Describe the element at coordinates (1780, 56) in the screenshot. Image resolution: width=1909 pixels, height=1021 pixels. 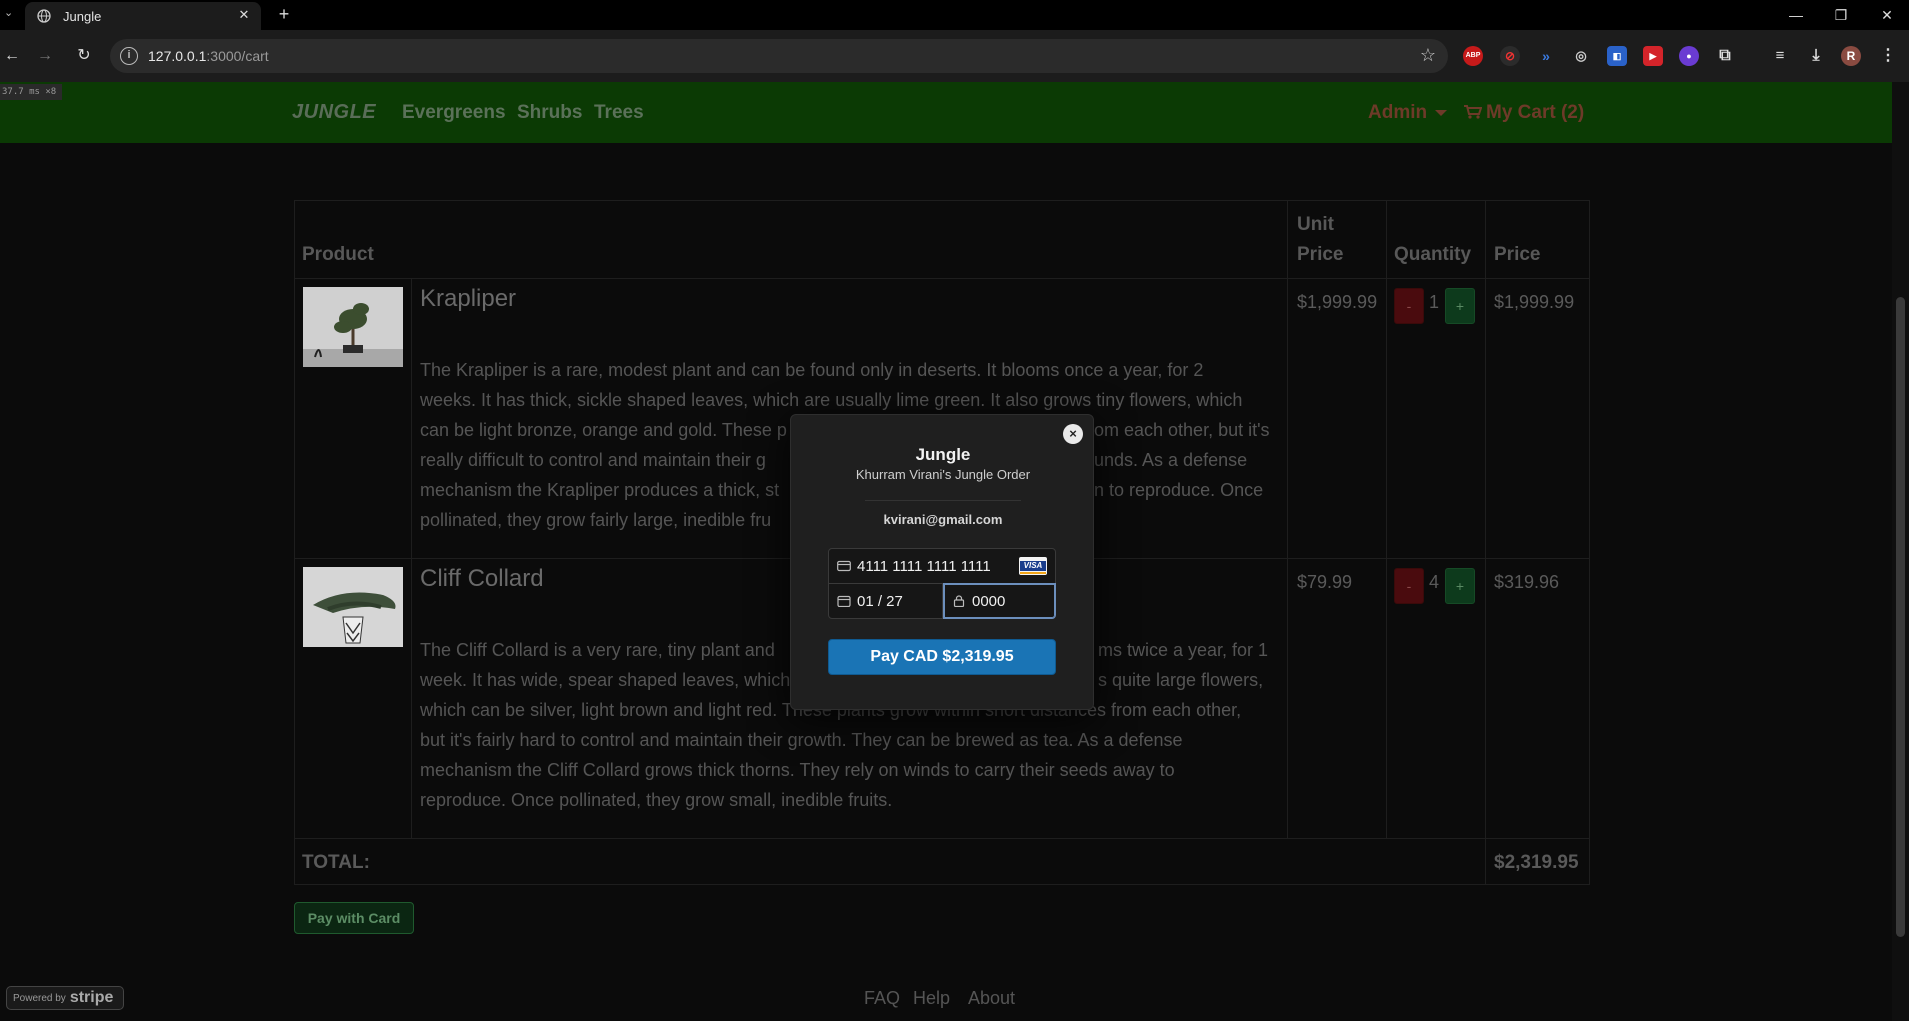
I see `reading-list-icon: ≡` at that location.